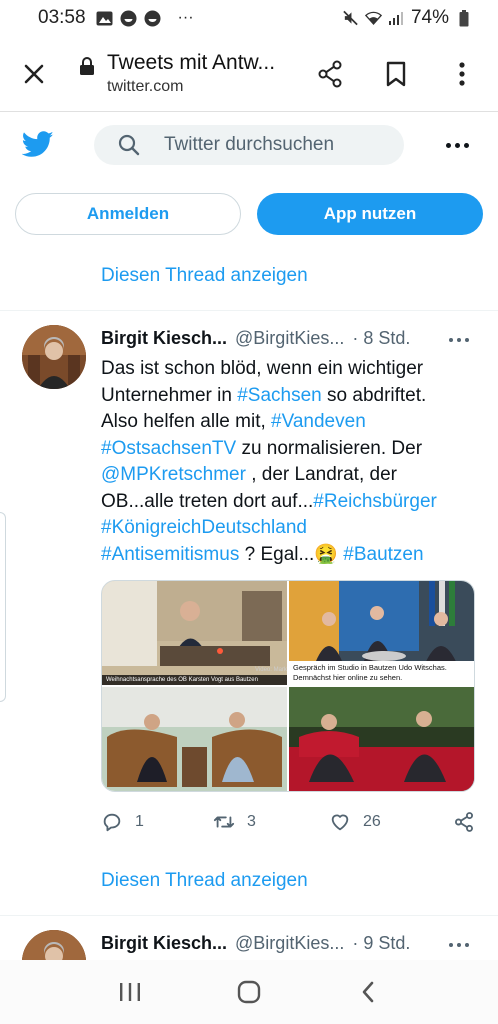 The height and width of the screenshot is (1024, 498). Describe the element at coordinates (204, 527) in the screenshot. I see `hashtag-link: #KönigreichDeutschland` at that location.